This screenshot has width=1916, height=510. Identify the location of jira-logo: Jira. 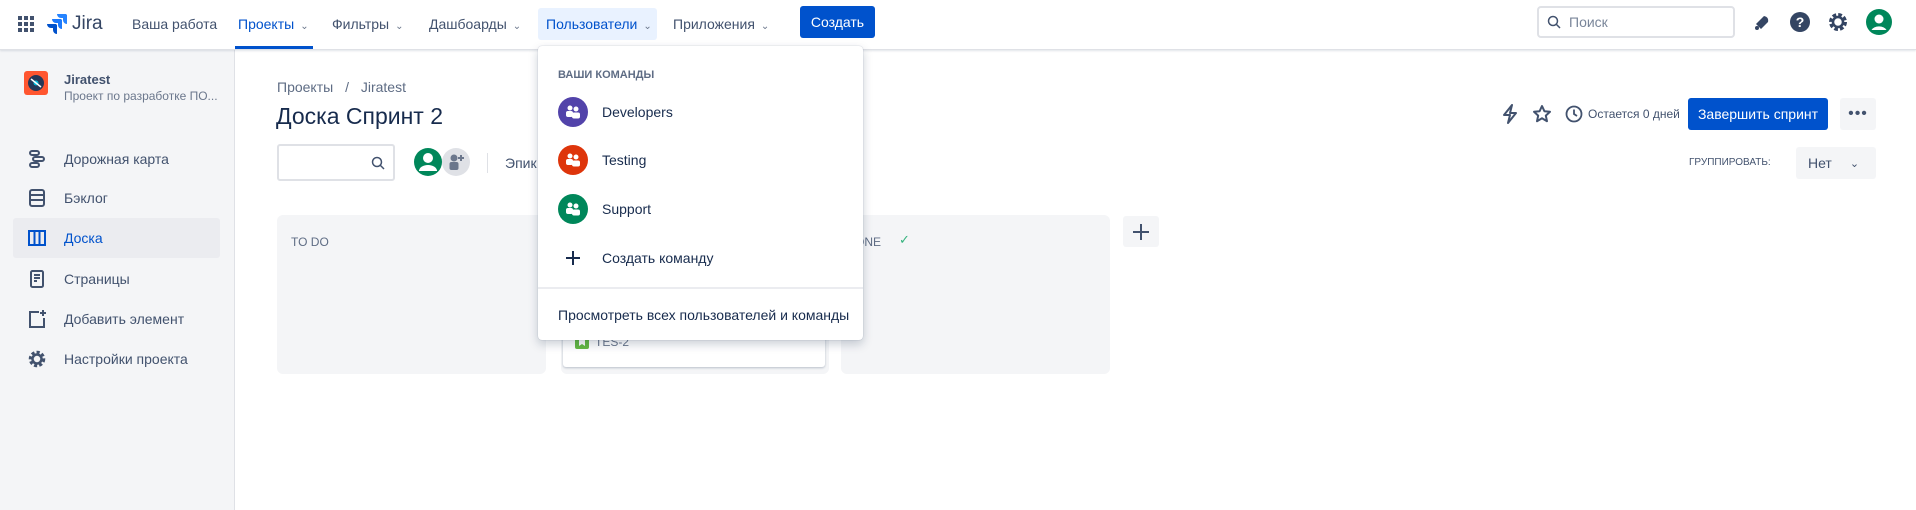
(74, 24).